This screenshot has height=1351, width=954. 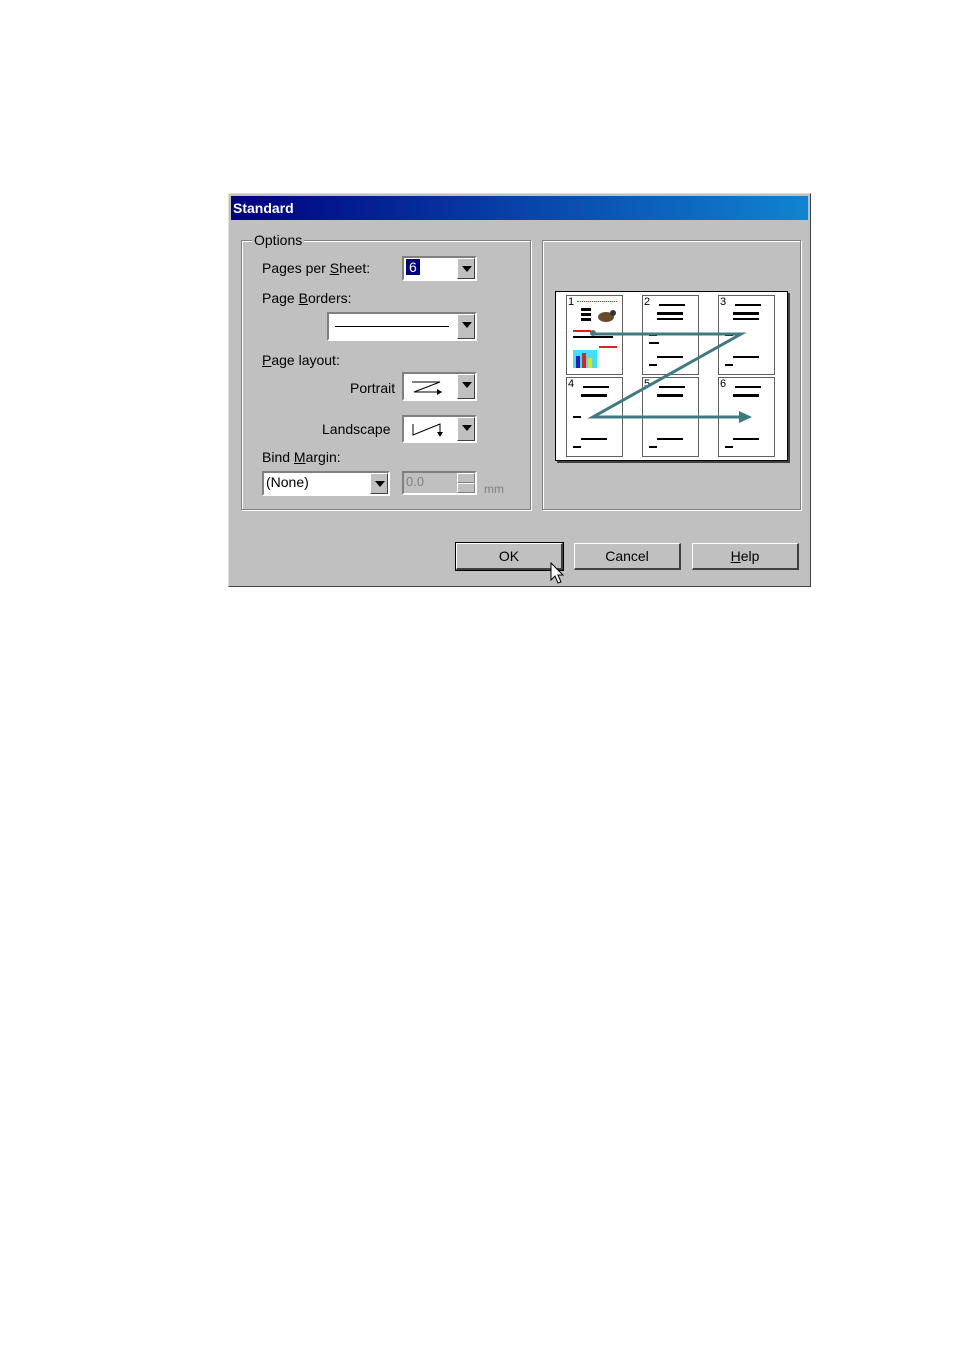 What do you see at coordinates (494, 489) in the screenshot?
I see `unit-label: mm` at bounding box center [494, 489].